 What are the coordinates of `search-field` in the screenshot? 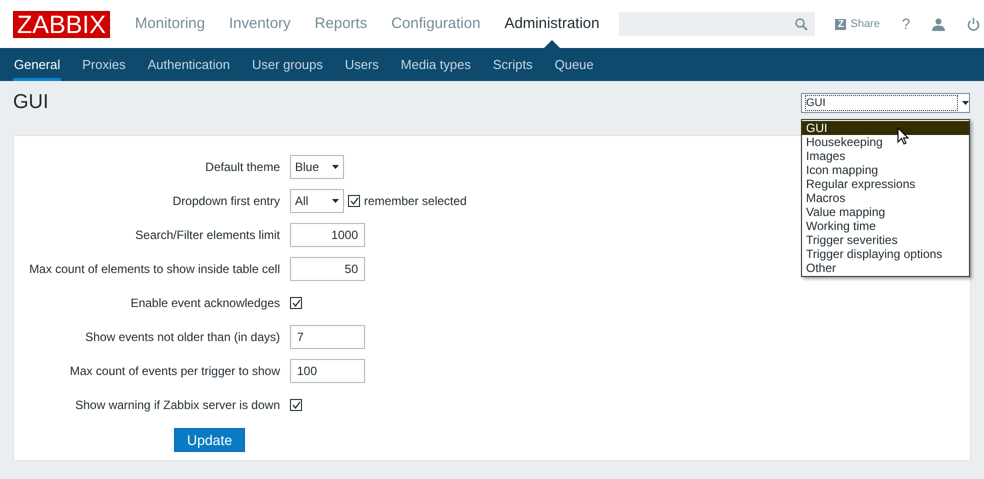 It's located at (717, 24).